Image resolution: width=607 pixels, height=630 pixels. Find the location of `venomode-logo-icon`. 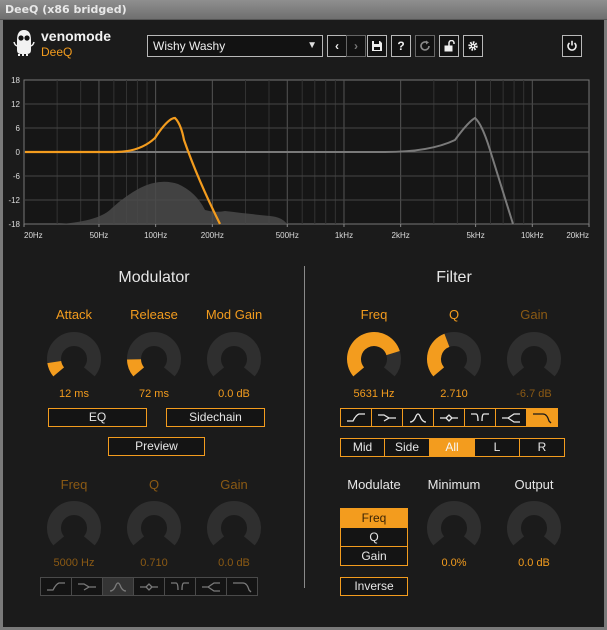

venomode-logo-icon is located at coordinates (24, 43).